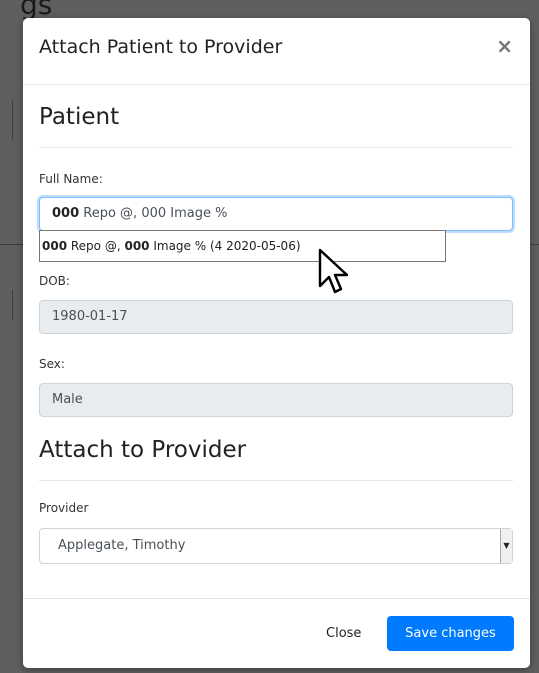 The width and height of the screenshot is (539, 673). Describe the element at coordinates (333, 271) in the screenshot. I see `mouse-pointer-icon` at that location.